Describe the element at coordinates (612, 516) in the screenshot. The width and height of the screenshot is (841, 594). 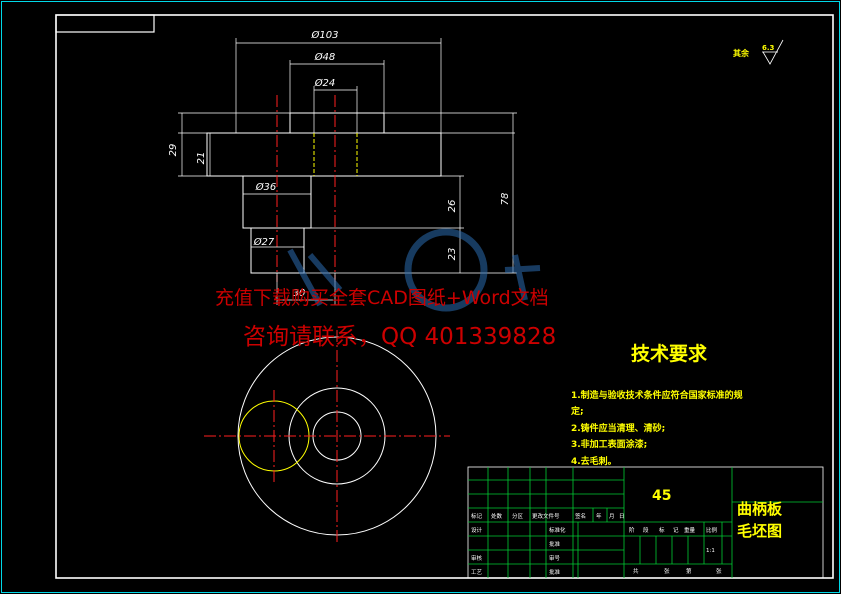
I see `tb-hdr-month: 月` at that location.